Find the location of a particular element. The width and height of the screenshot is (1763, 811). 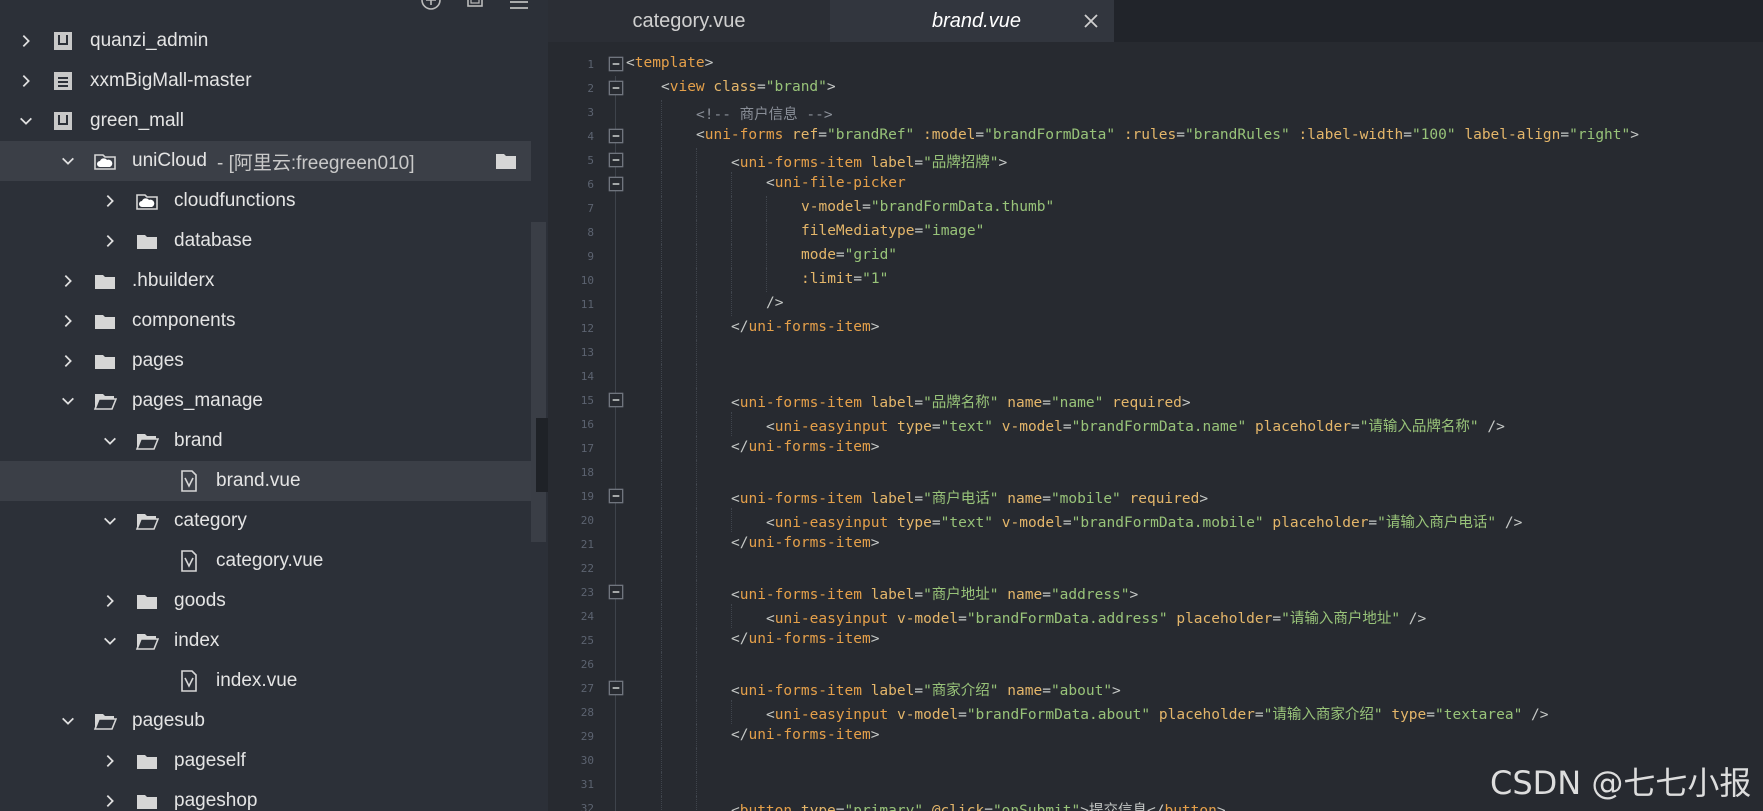

code-line: 11 /> is located at coordinates (1155, 304).